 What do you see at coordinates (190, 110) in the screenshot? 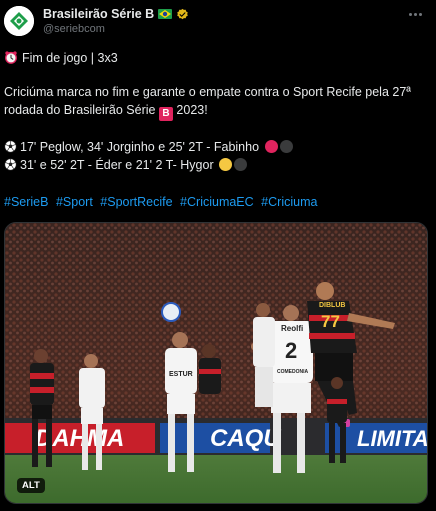
I see `body-line-2-suffix: 2023!` at bounding box center [190, 110].